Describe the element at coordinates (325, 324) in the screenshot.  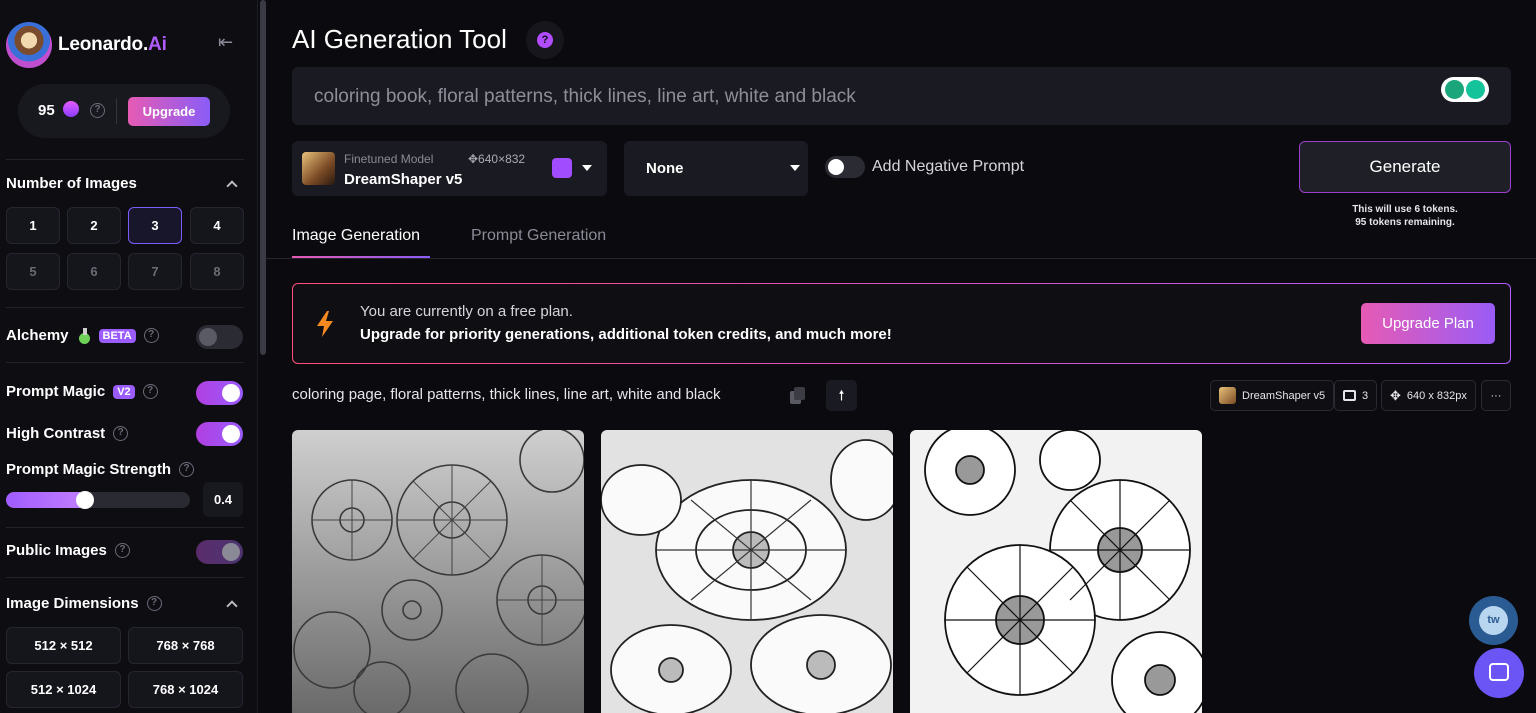
I see `lightning-icon` at that location.